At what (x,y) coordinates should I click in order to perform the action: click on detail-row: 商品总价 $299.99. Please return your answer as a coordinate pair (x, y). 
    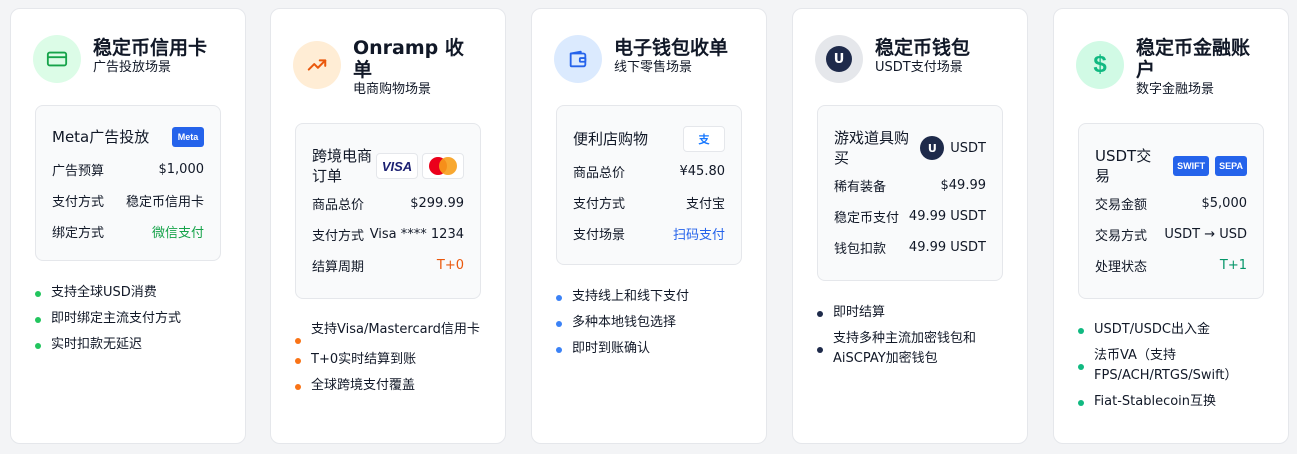
    Looking at the image, I should click on (388, 204).